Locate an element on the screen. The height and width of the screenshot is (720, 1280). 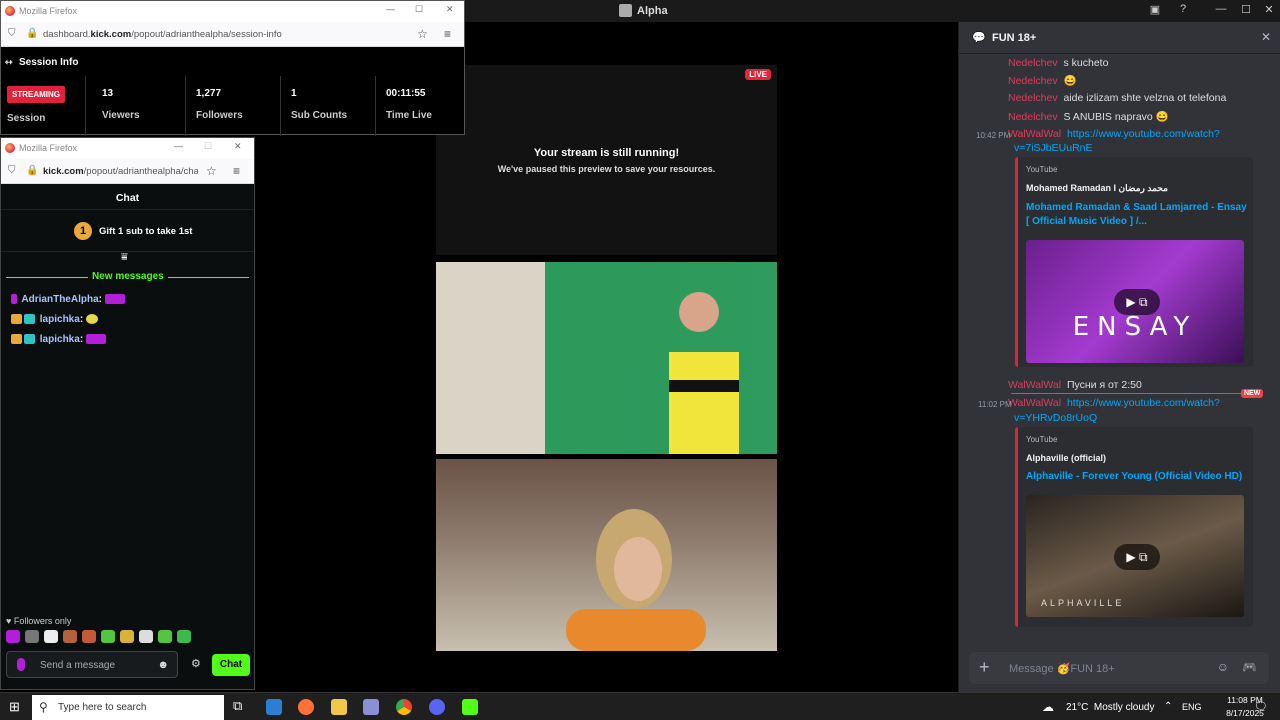
media-player-icon is located at coordinates (371, 707).